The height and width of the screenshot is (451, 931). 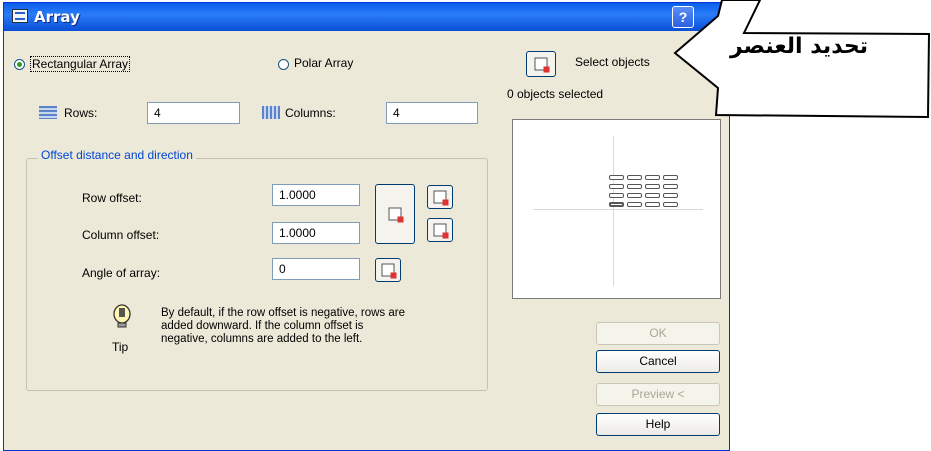 What do you see at coordinates (799, 46) in the screenshot?
I see `callout-text: تحديد العنصر` at bounding box center [799, 46].